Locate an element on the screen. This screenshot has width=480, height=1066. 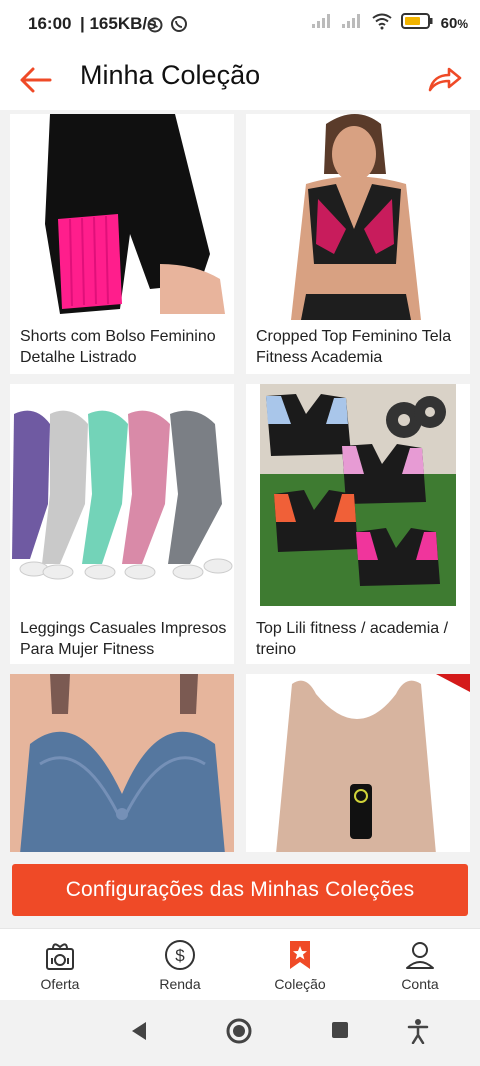
product-card: Top Lili fitness / academia / treino is located at coordinates (358, 524).